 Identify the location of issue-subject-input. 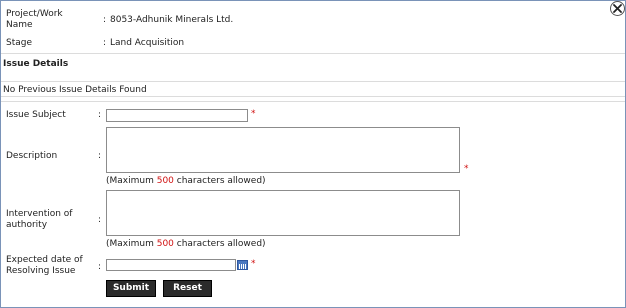
(177, 115).